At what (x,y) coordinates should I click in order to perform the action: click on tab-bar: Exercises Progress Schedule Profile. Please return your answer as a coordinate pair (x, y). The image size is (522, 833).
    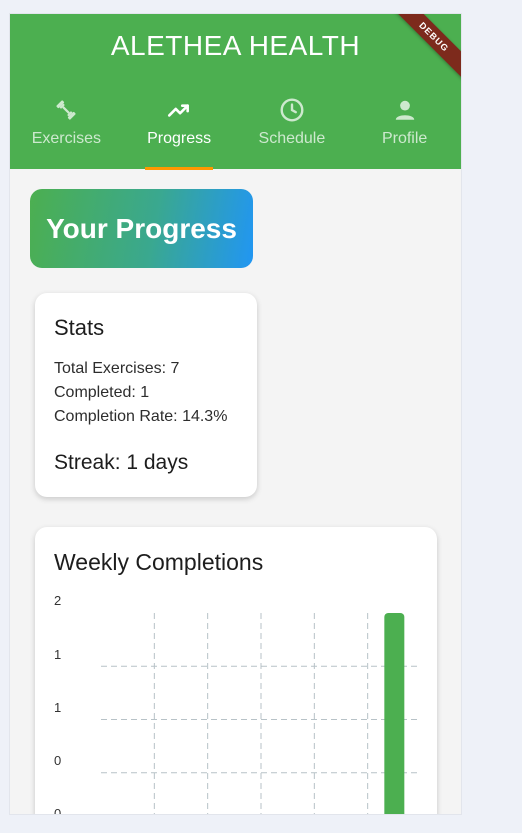
    Looking at the image, I should click on (235, 132).